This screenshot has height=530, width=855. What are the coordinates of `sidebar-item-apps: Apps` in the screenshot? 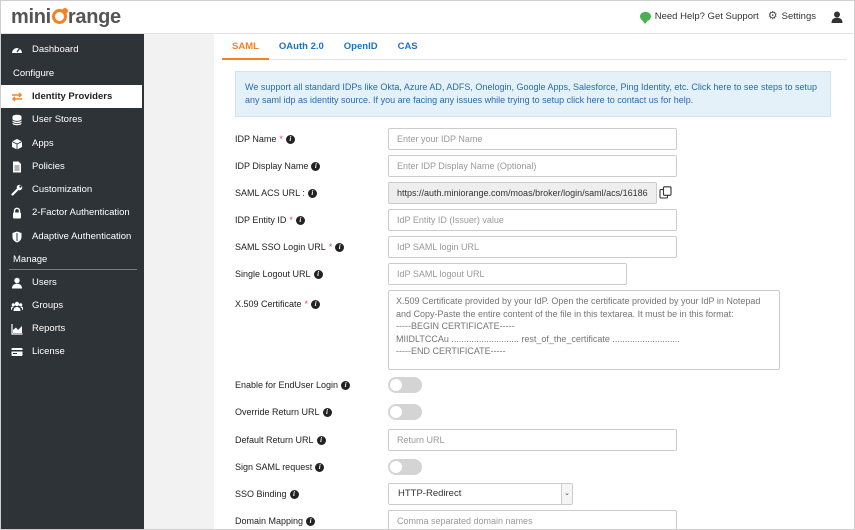 It's located at (71, 143).